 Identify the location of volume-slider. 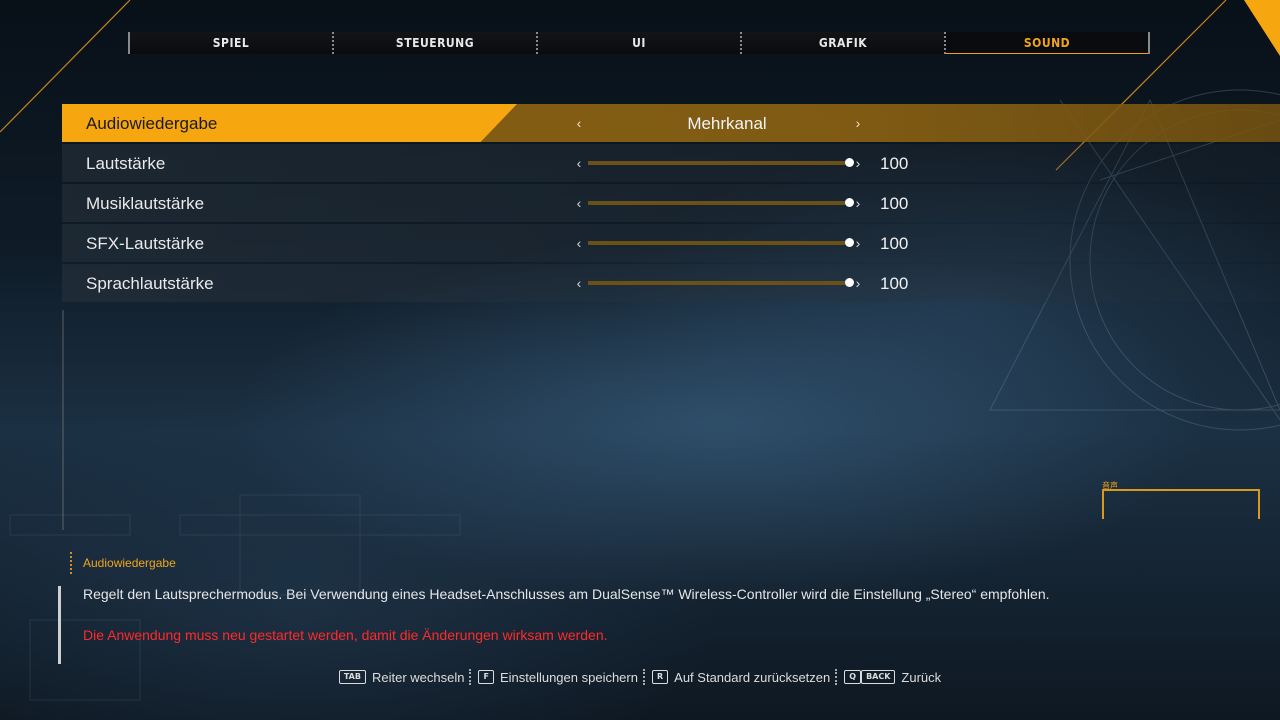
(721, 162).